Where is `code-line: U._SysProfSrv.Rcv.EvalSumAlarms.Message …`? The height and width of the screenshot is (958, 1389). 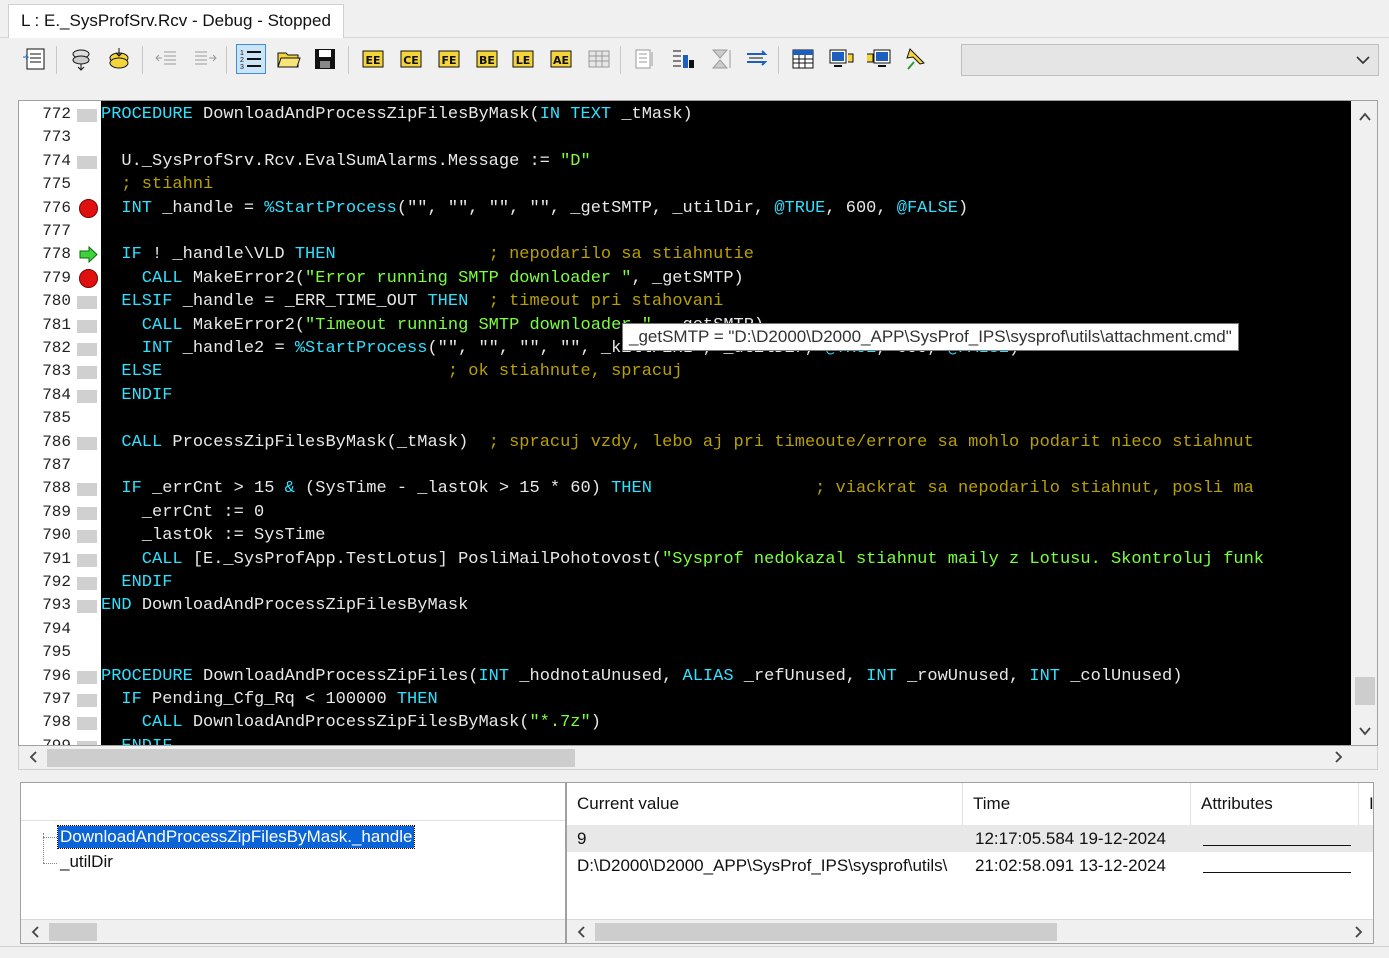 code-line: U._SysProfSrv.Rcv.EvalSumAlarms.Message … is located at coordinates (345, 161).